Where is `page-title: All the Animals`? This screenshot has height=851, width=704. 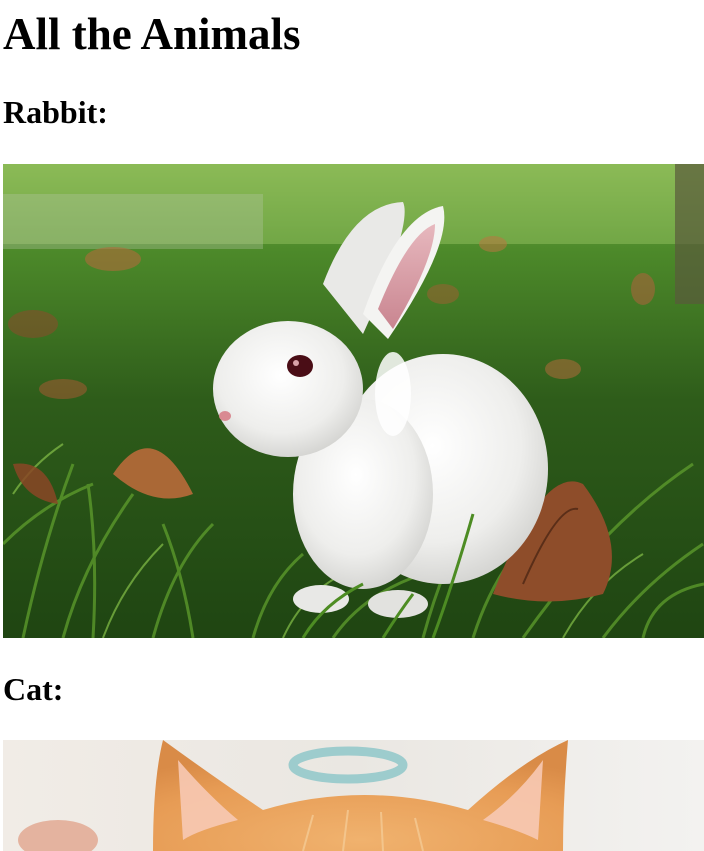 page-title: All the Animals is located at coordinates (152, 34).